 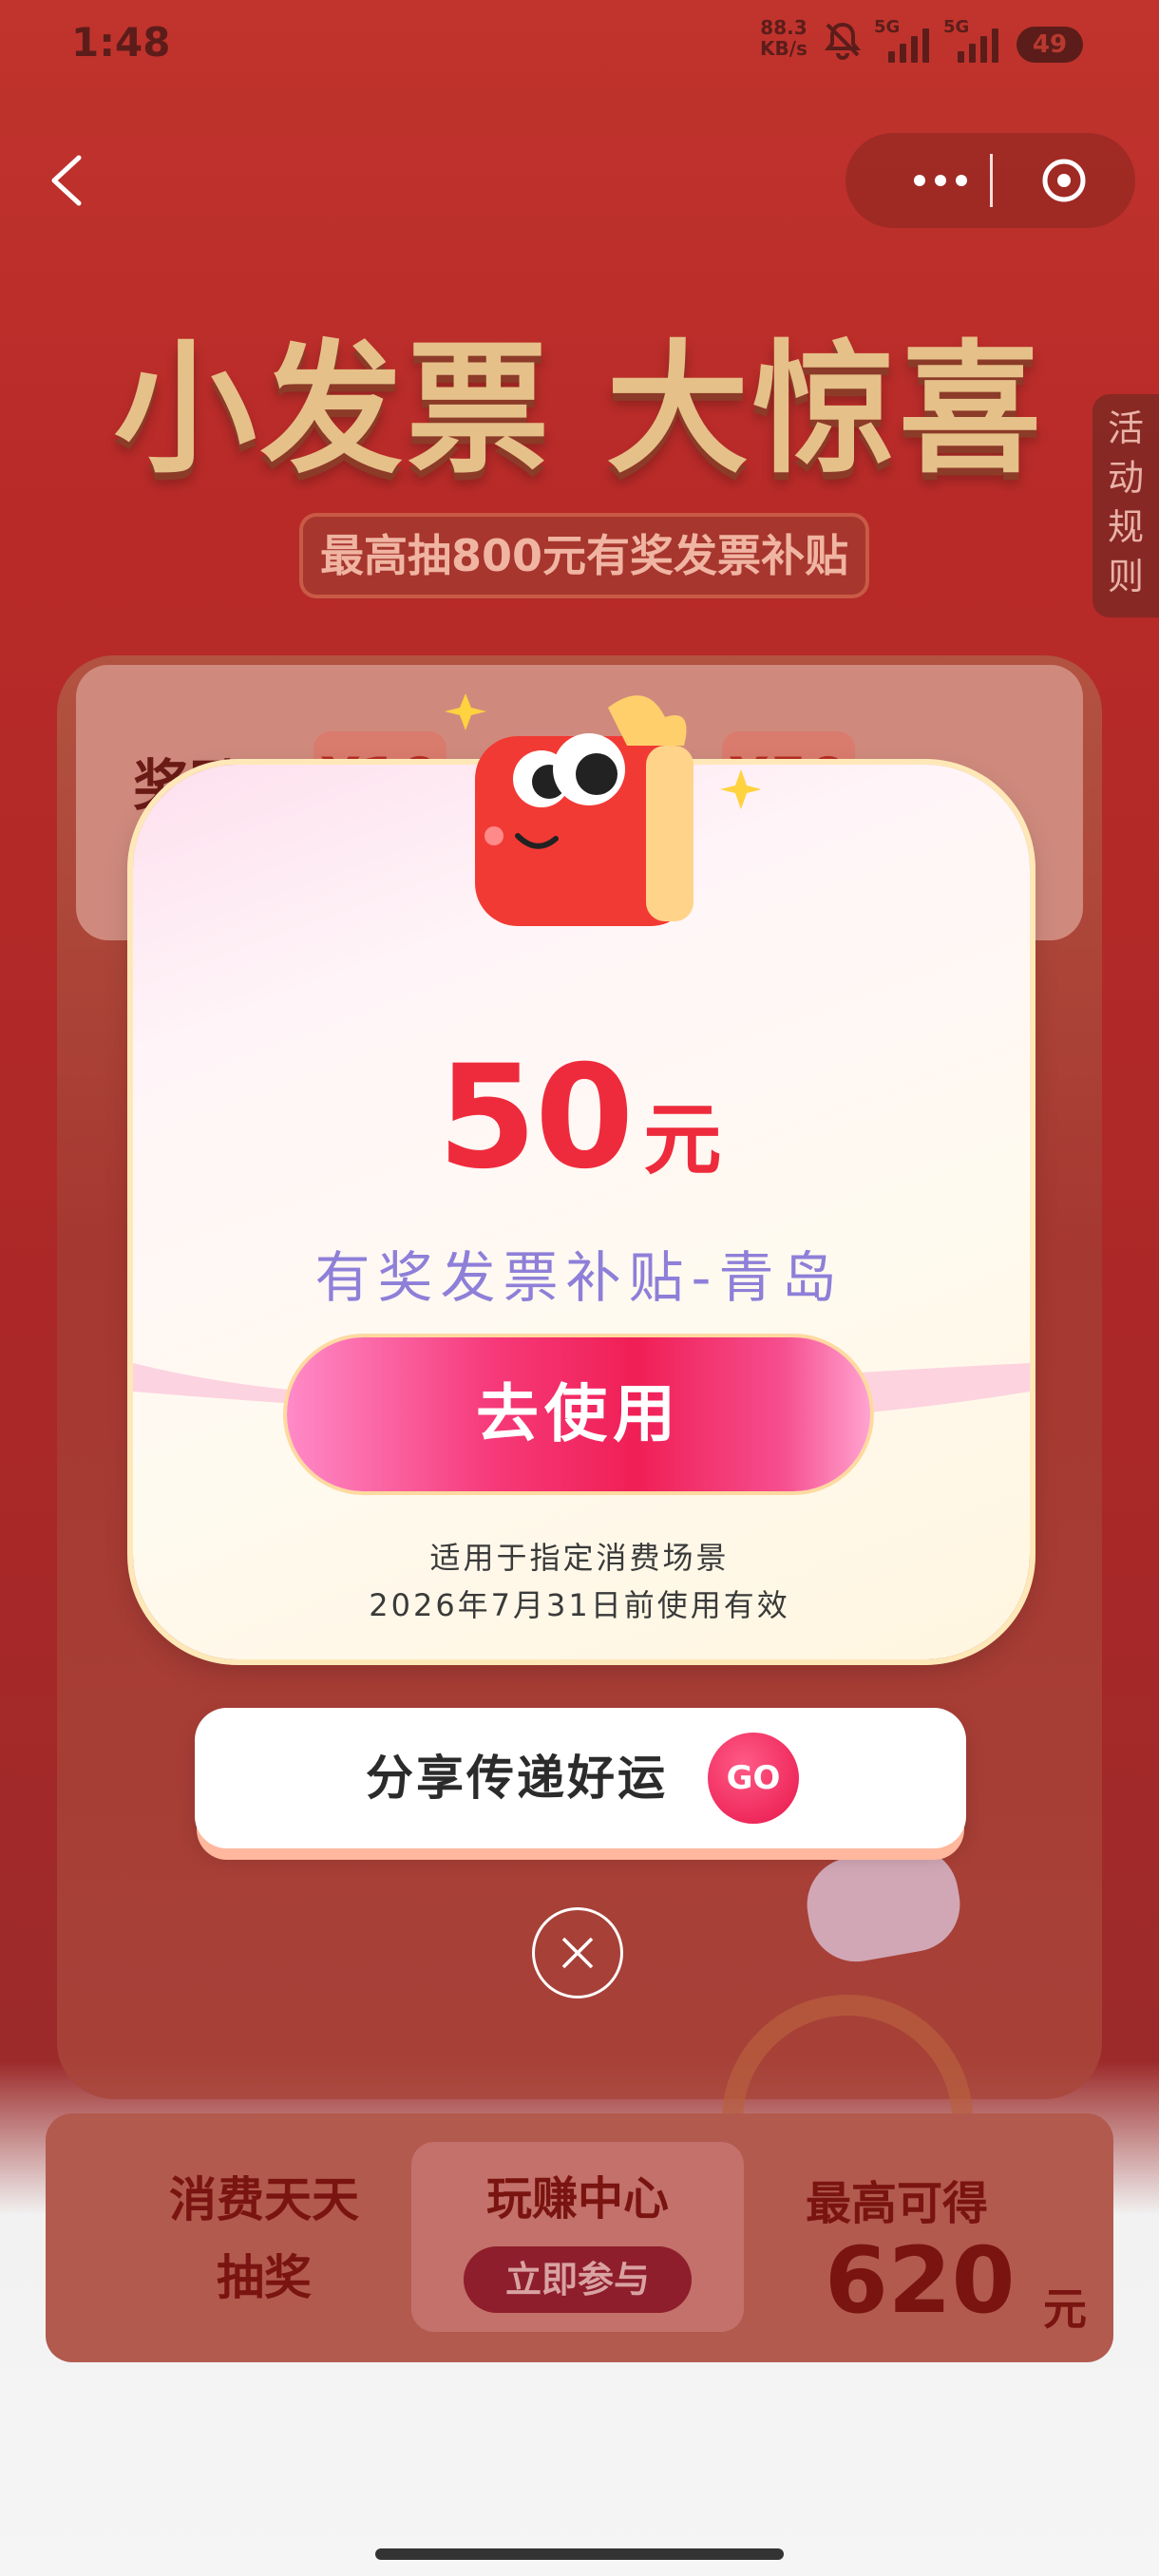 What do you see at coordinates (577, 1952) in the screenshot?
I see `close-modal-icon` at bounding box center [577, 1952].